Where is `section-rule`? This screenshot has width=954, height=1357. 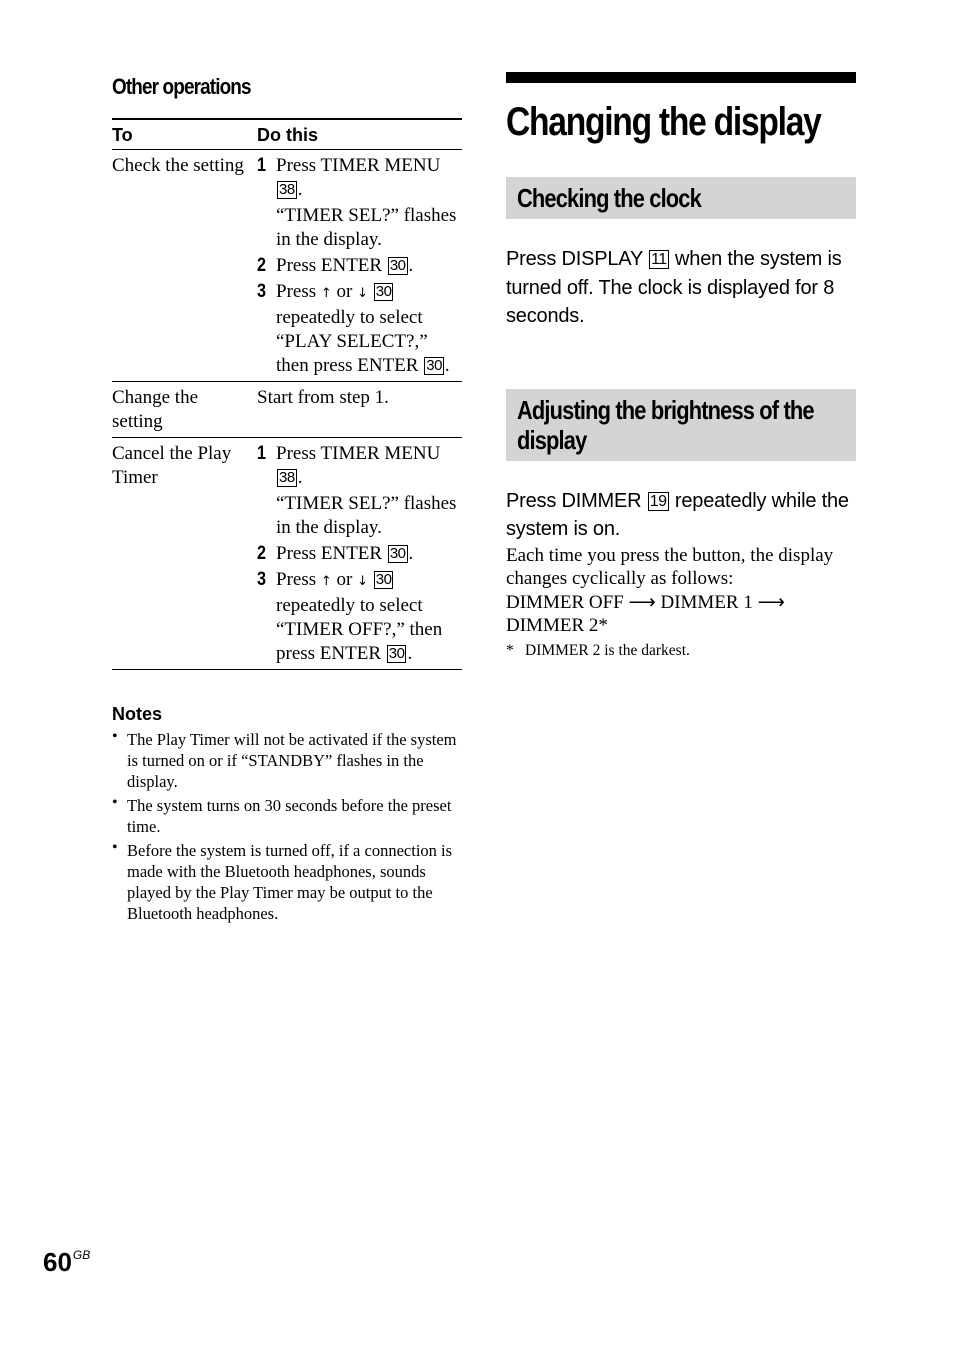
section-rule is located at coordinates (681, 77).